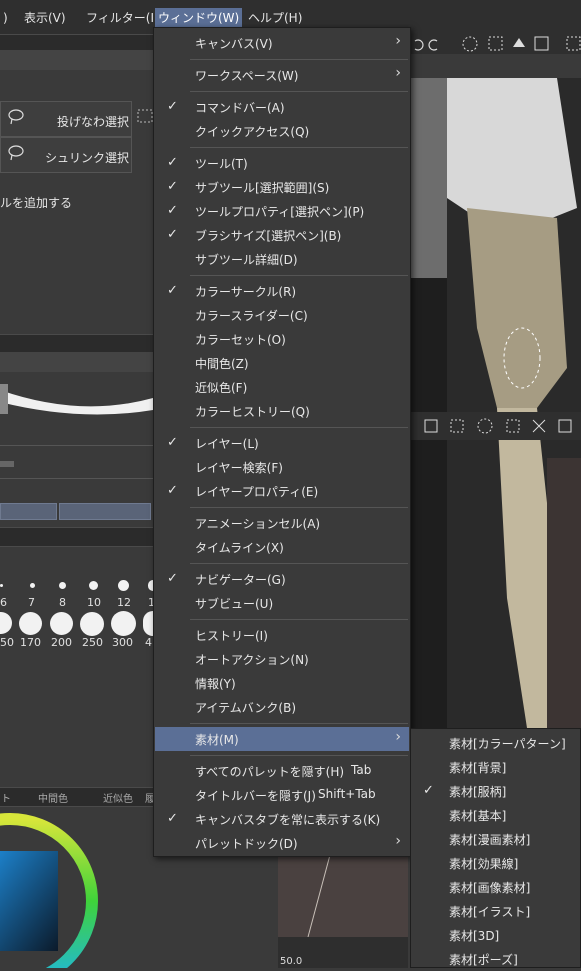 The image size is (581, 971). I want to click on submenu-item-label: 素材[カラーパターン], so click(507, 744).